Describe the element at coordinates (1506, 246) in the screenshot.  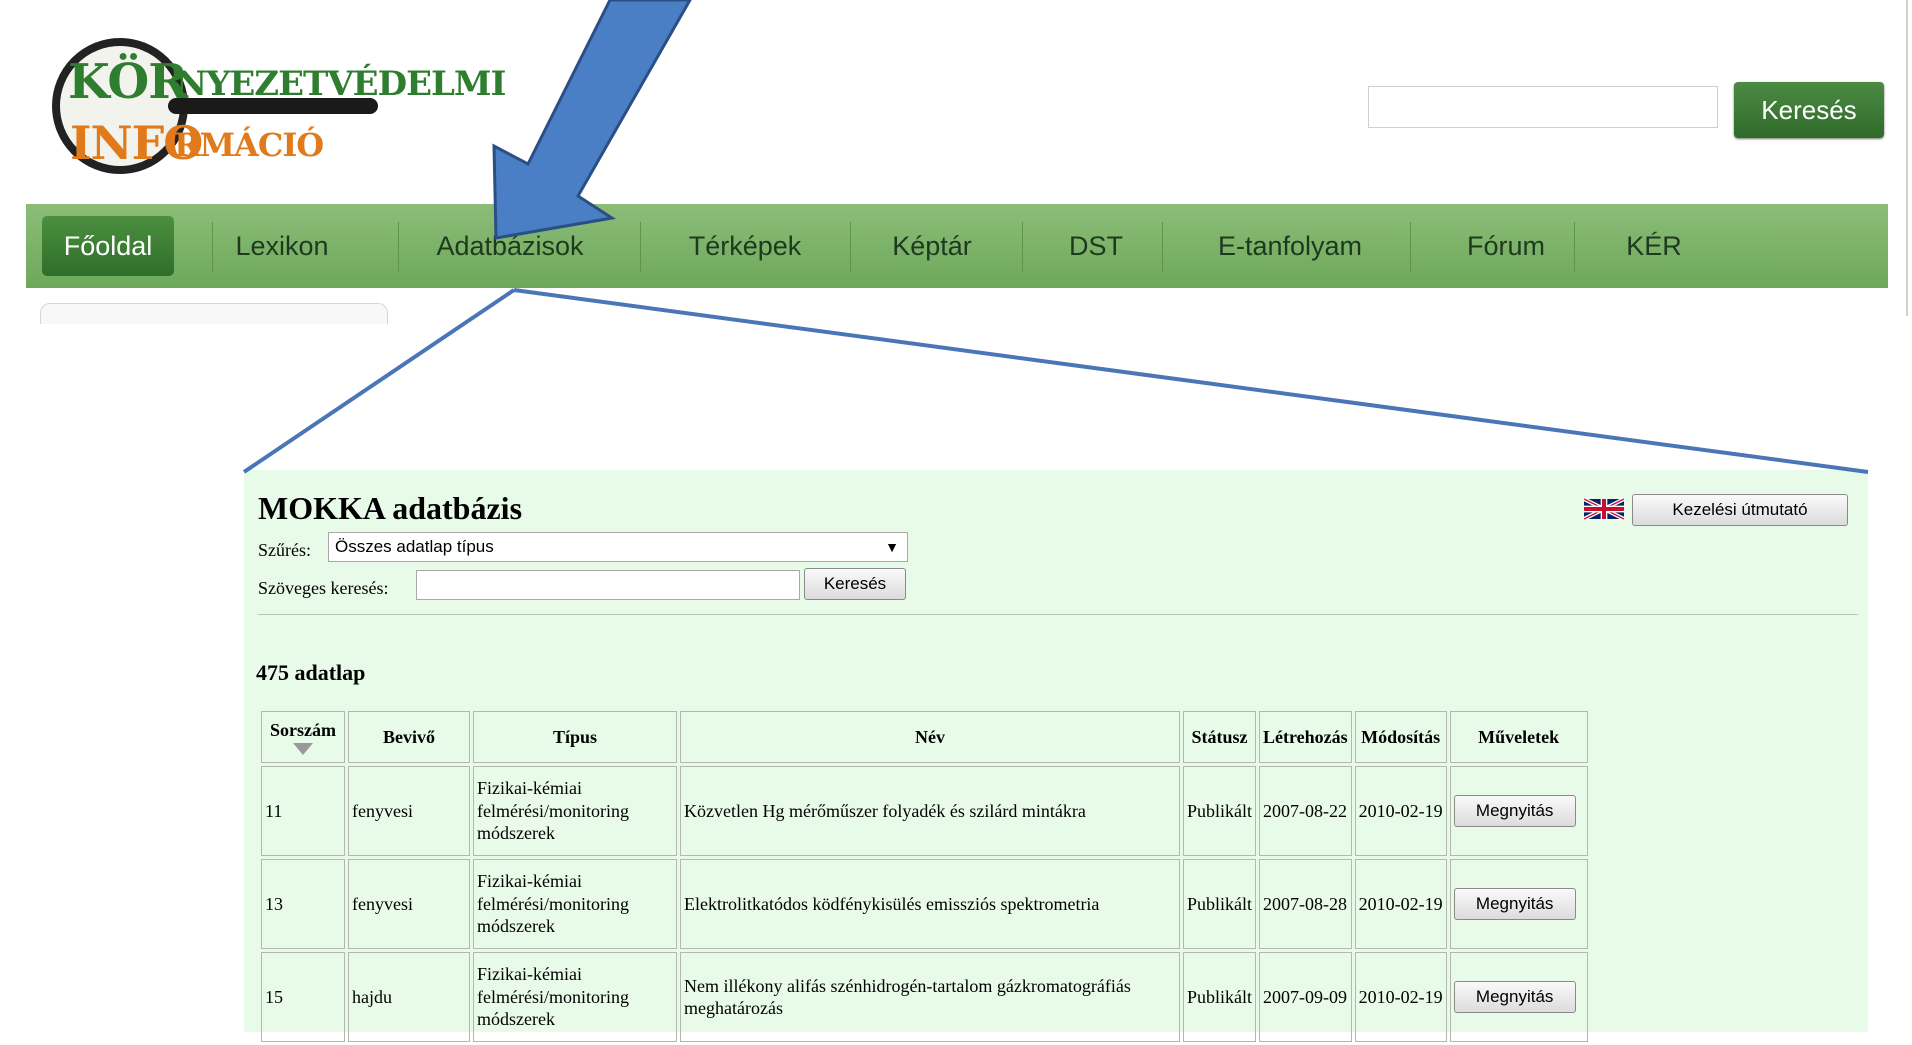
I see `nav-item-forum: Fórum` at that location.